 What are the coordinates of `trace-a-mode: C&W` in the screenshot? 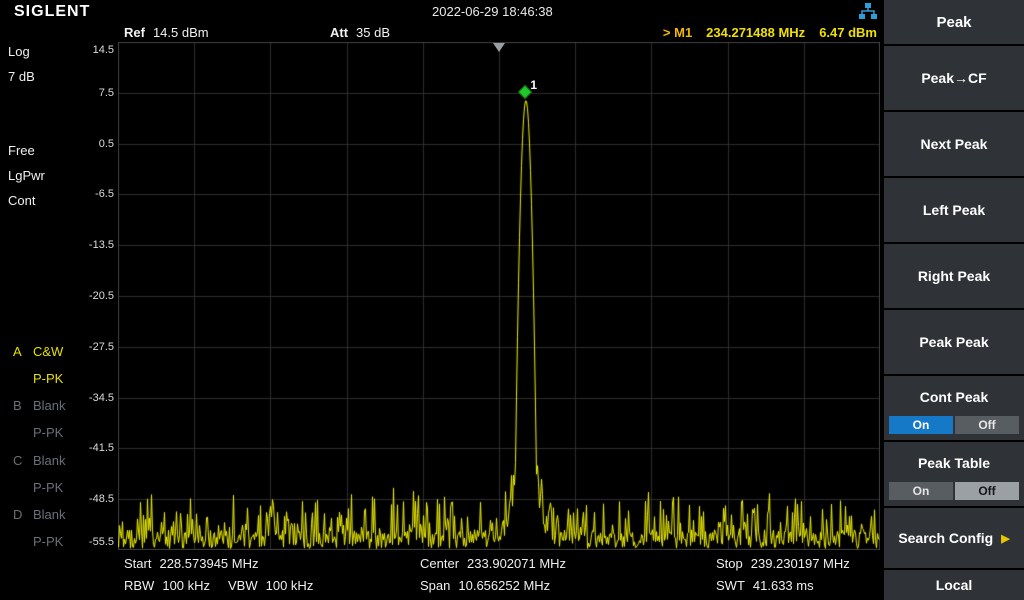 It's located at (48, 351).